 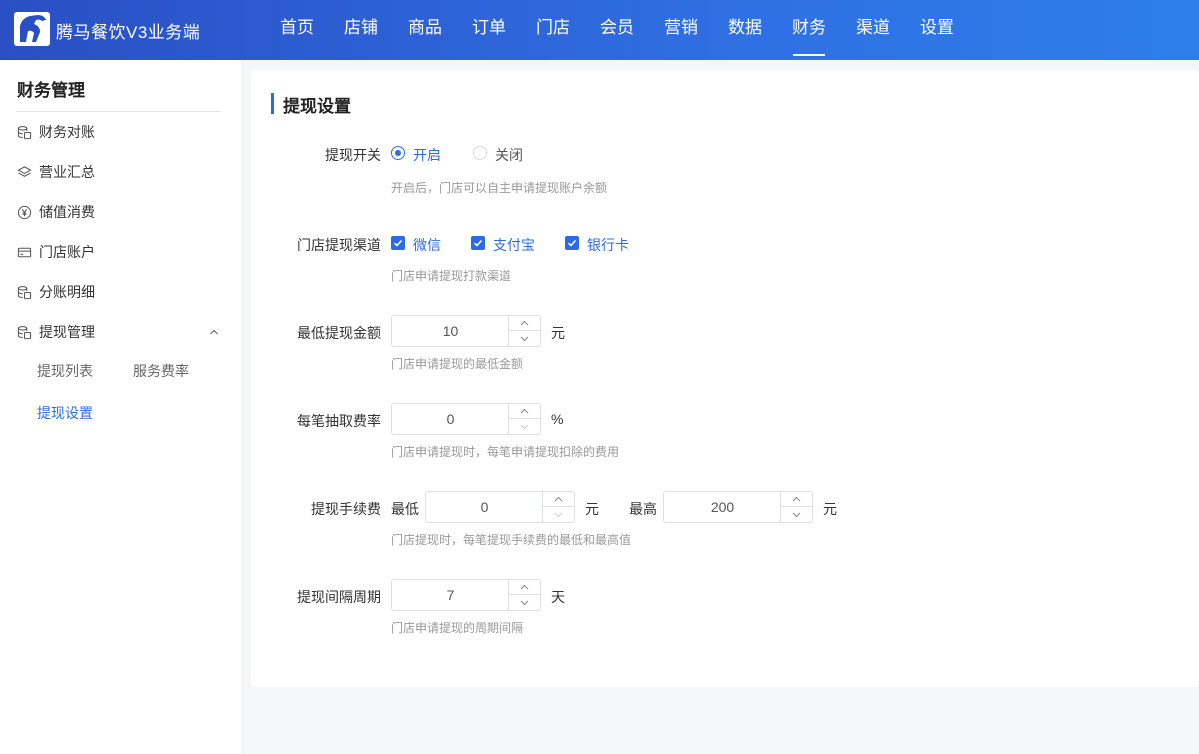 I want to click on title-accent-bar, so click(x=272, y=103).